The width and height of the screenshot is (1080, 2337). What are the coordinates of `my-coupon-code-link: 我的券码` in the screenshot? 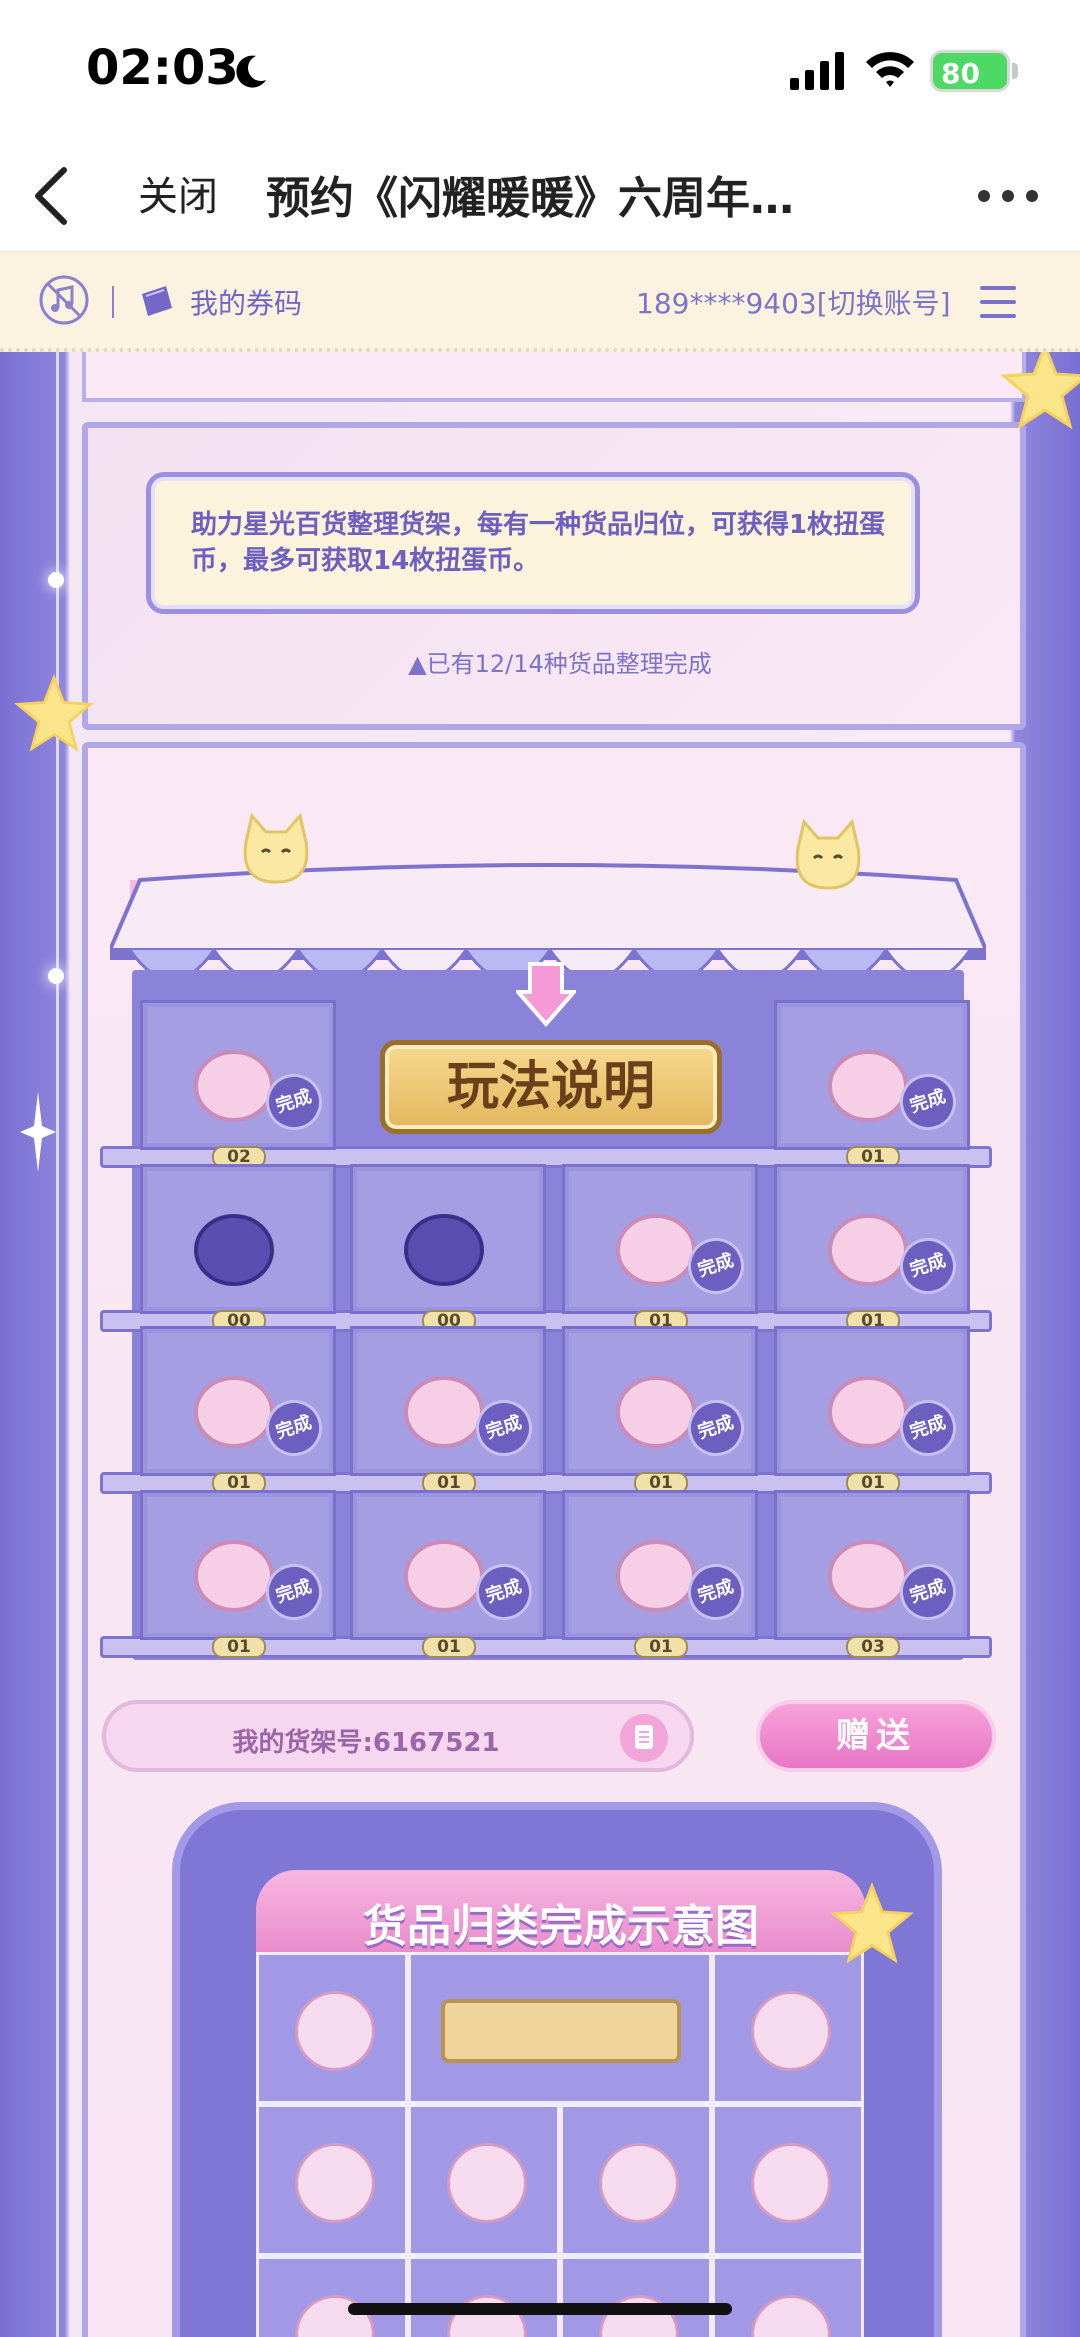 It's located at (246, 302).